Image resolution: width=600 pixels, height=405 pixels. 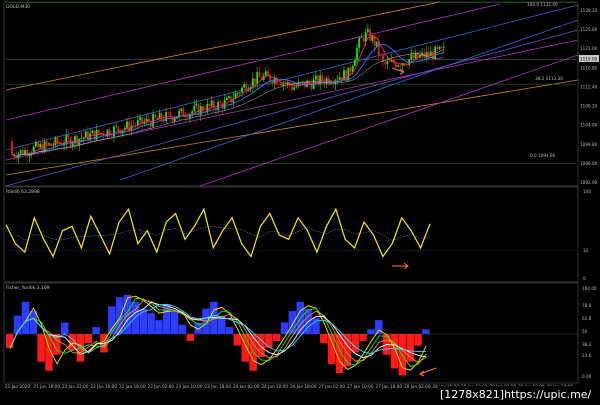 I want to click on price-y-tick: 1092.00, so click(x=589, y=182).